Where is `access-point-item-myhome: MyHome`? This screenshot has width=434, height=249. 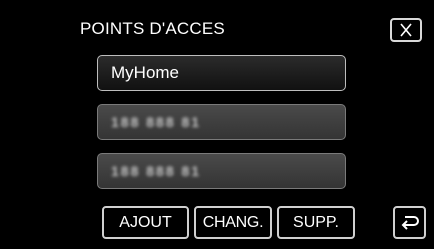 access-point-item-myhome: MyHome is located at coordinates (221, 73).